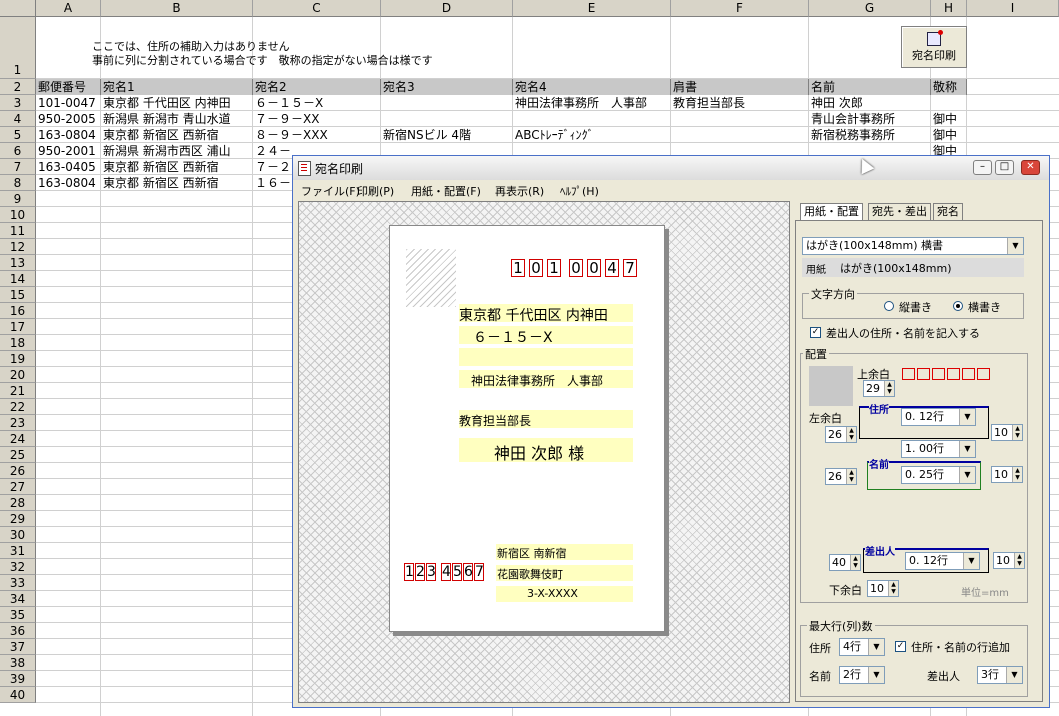 The width and height of the screenshot is (1059, 716). I want to click on right-margin-2-spinner: 10 ▲ ▼, so click(1007, 474).